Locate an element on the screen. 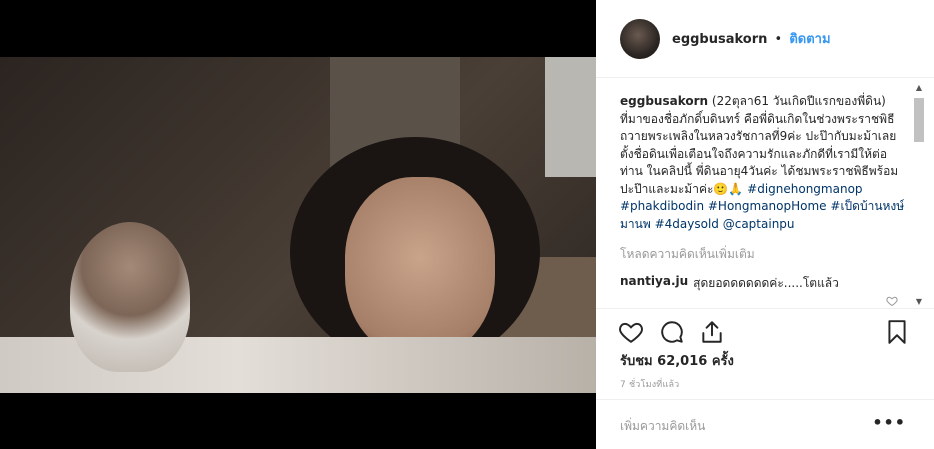 This screenshot has height=449, width=934. mention: @captainpu is located at coordinates (759, 224).